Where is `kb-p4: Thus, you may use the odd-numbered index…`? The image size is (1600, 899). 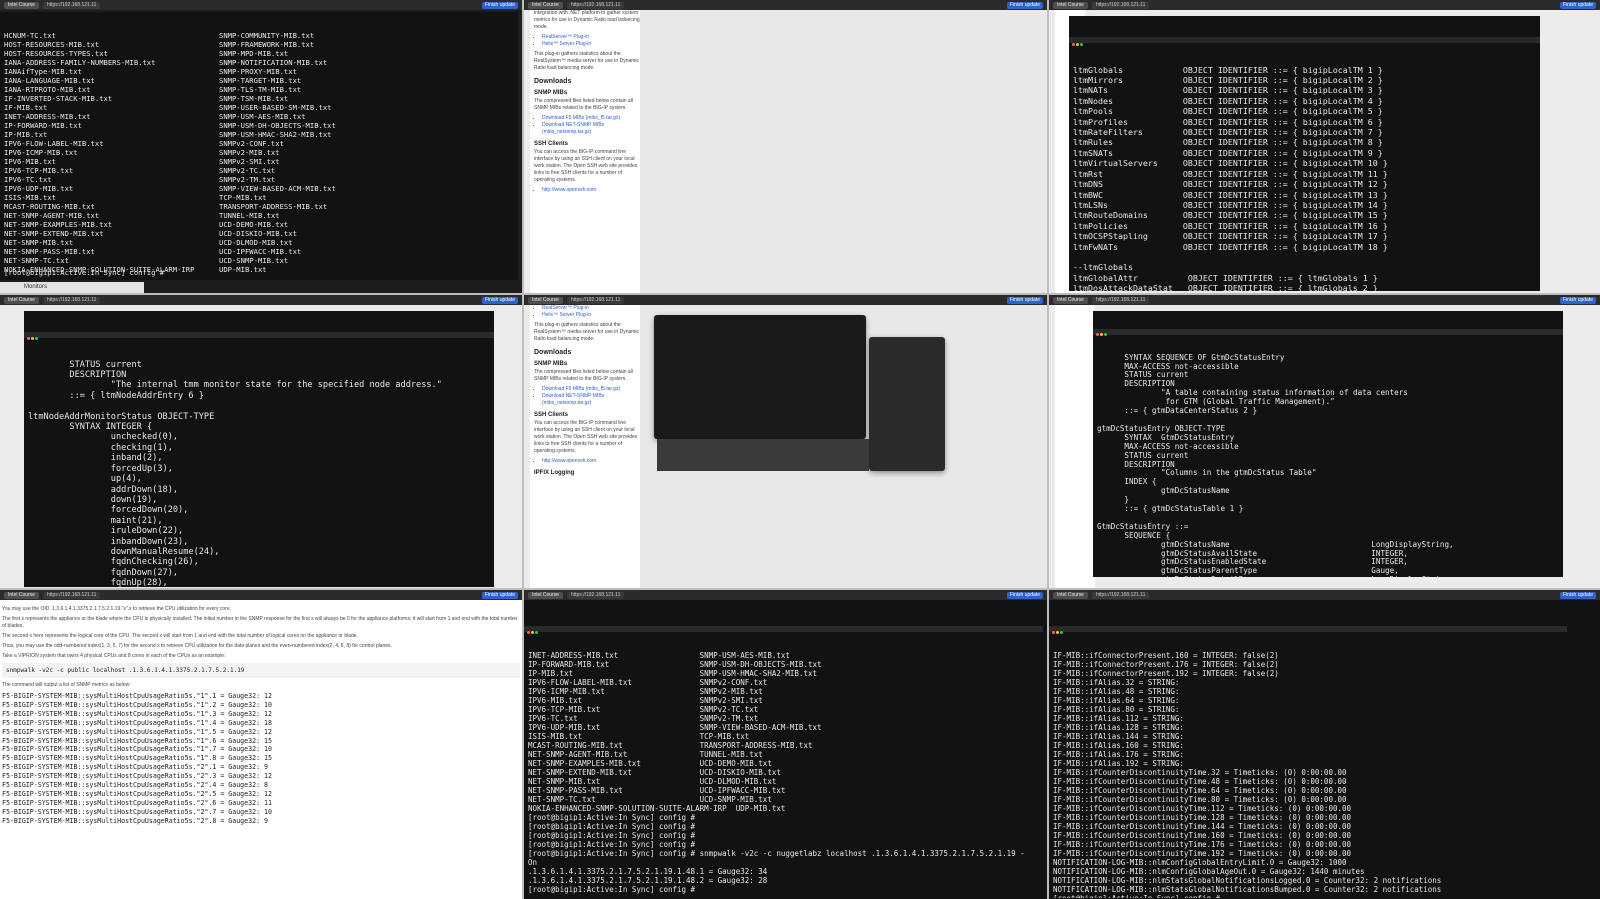 kb-p4: Thus, you may use the odd-numbered index… is located at coordinates (197, 646).